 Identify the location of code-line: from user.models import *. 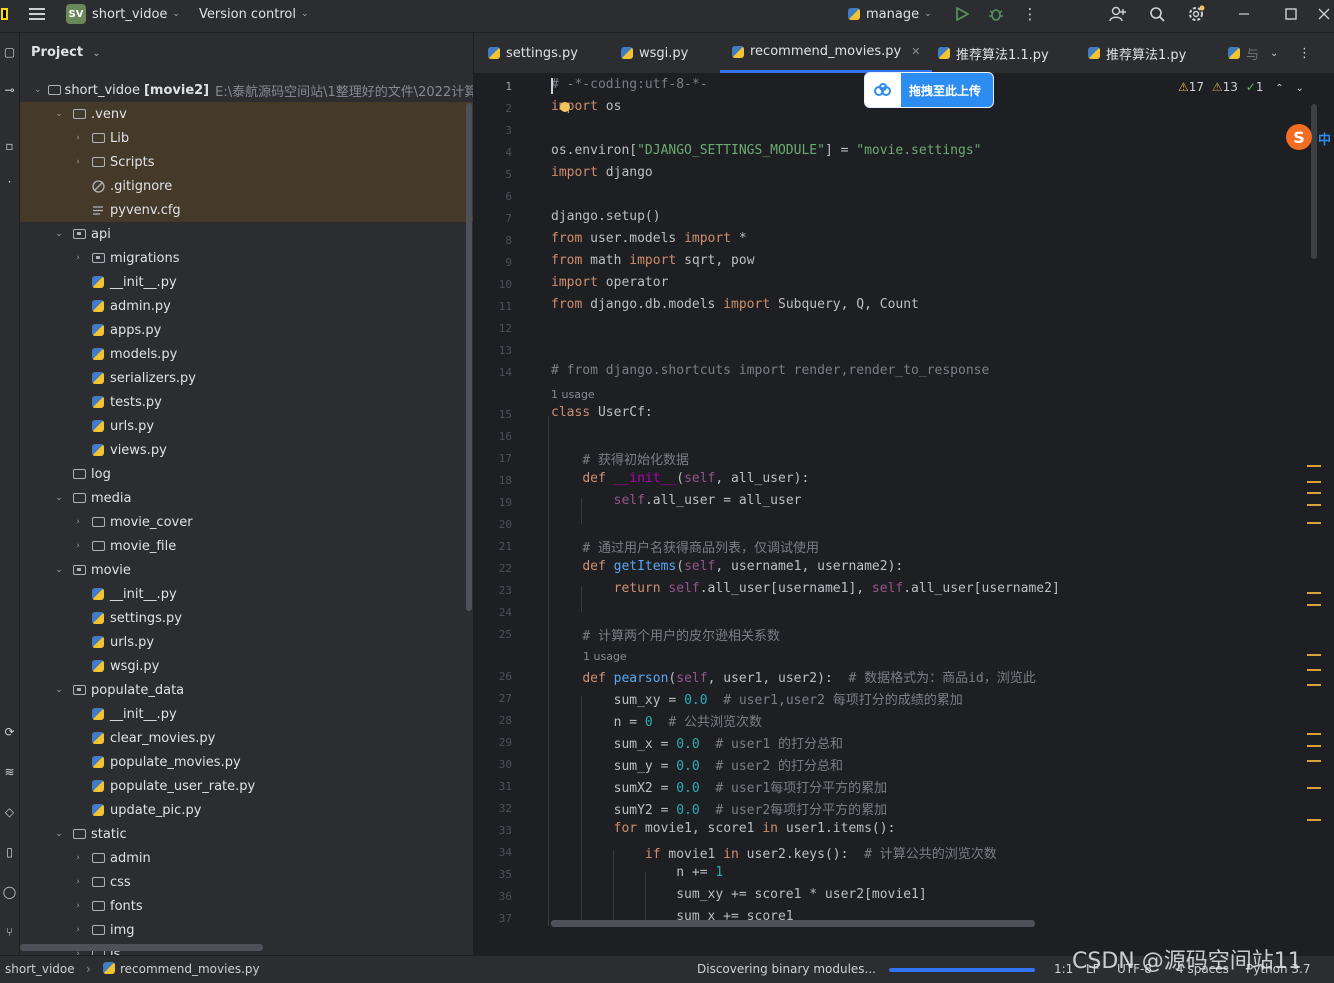
(649, 238).